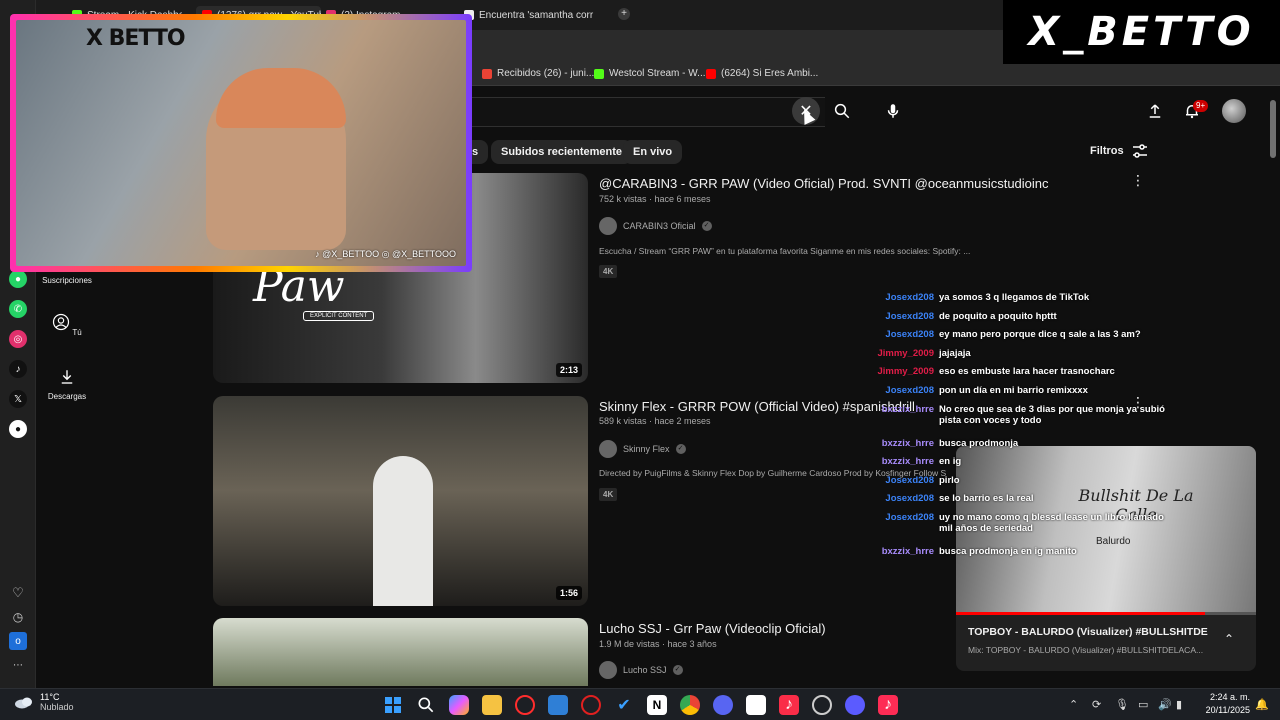  What do you see at coordinates (339, 316) in the screenshot?
I see `explicit-tag: EXPLICIT CONTENT` at bounding box center [339, 316].